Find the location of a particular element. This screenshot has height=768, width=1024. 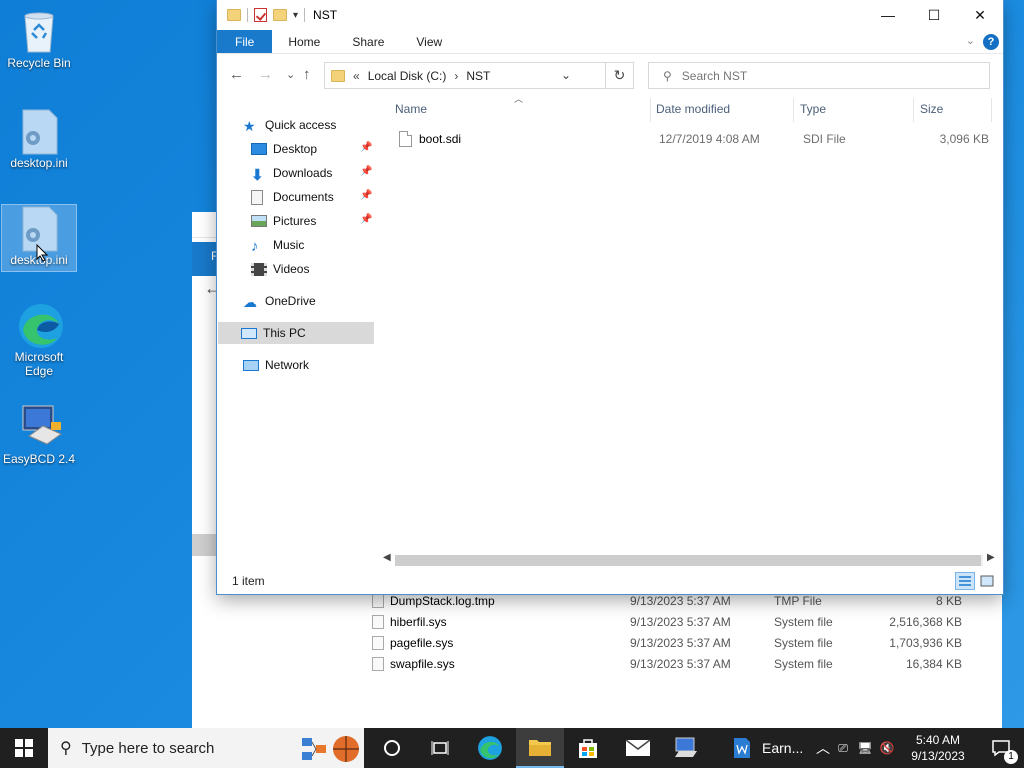

store-taskbar-button is located at coordinates (588, 748).